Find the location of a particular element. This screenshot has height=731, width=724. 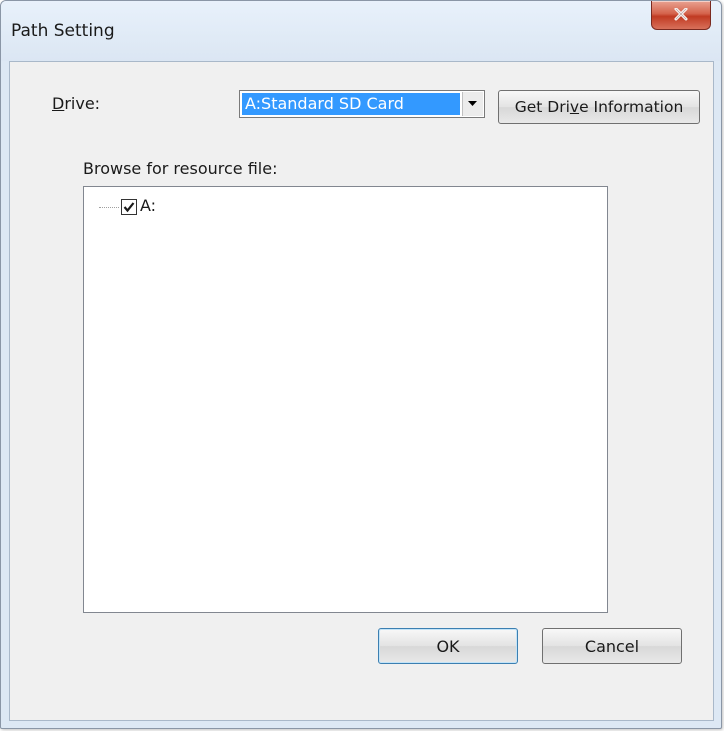

drive-dropdown-button is located at coordinates (472, 104).